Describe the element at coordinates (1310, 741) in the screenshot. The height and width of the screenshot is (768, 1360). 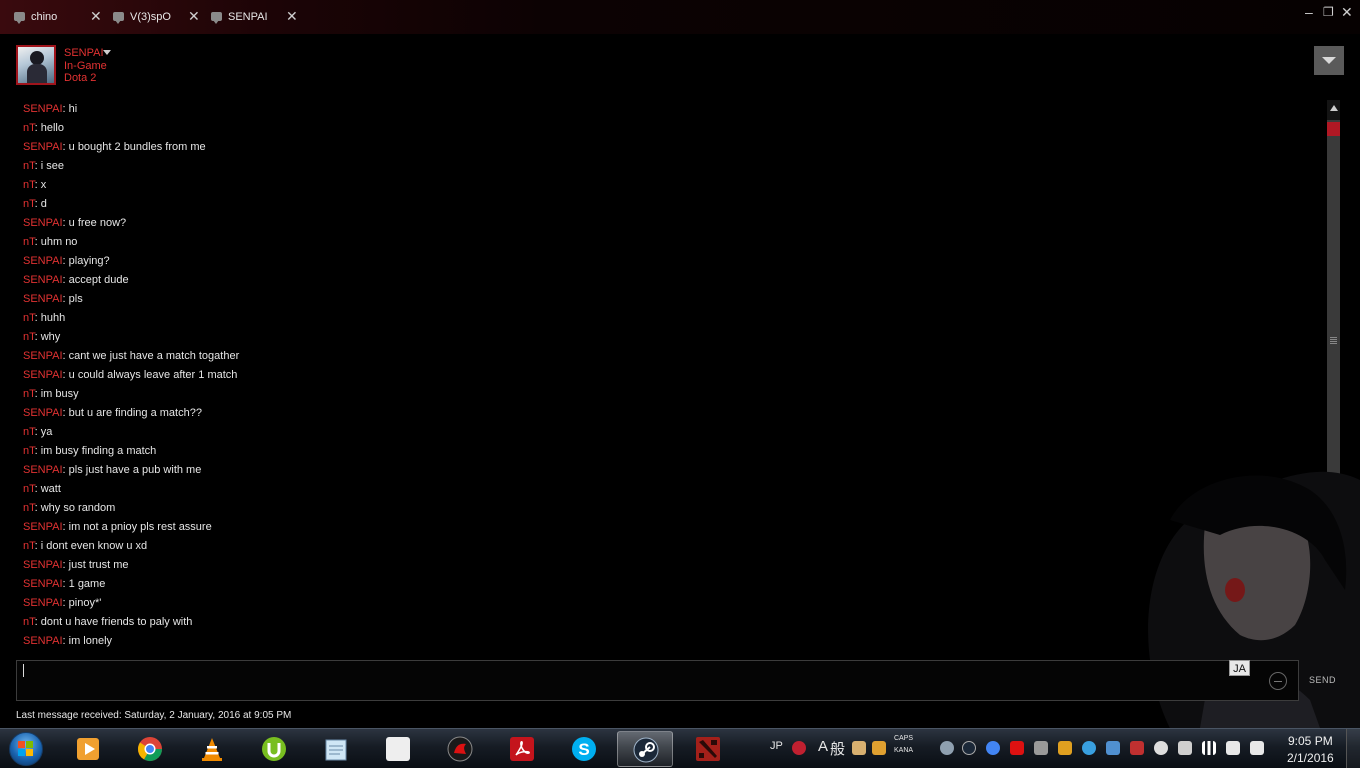
I see `clock-time: 9:05 PM` at that location.